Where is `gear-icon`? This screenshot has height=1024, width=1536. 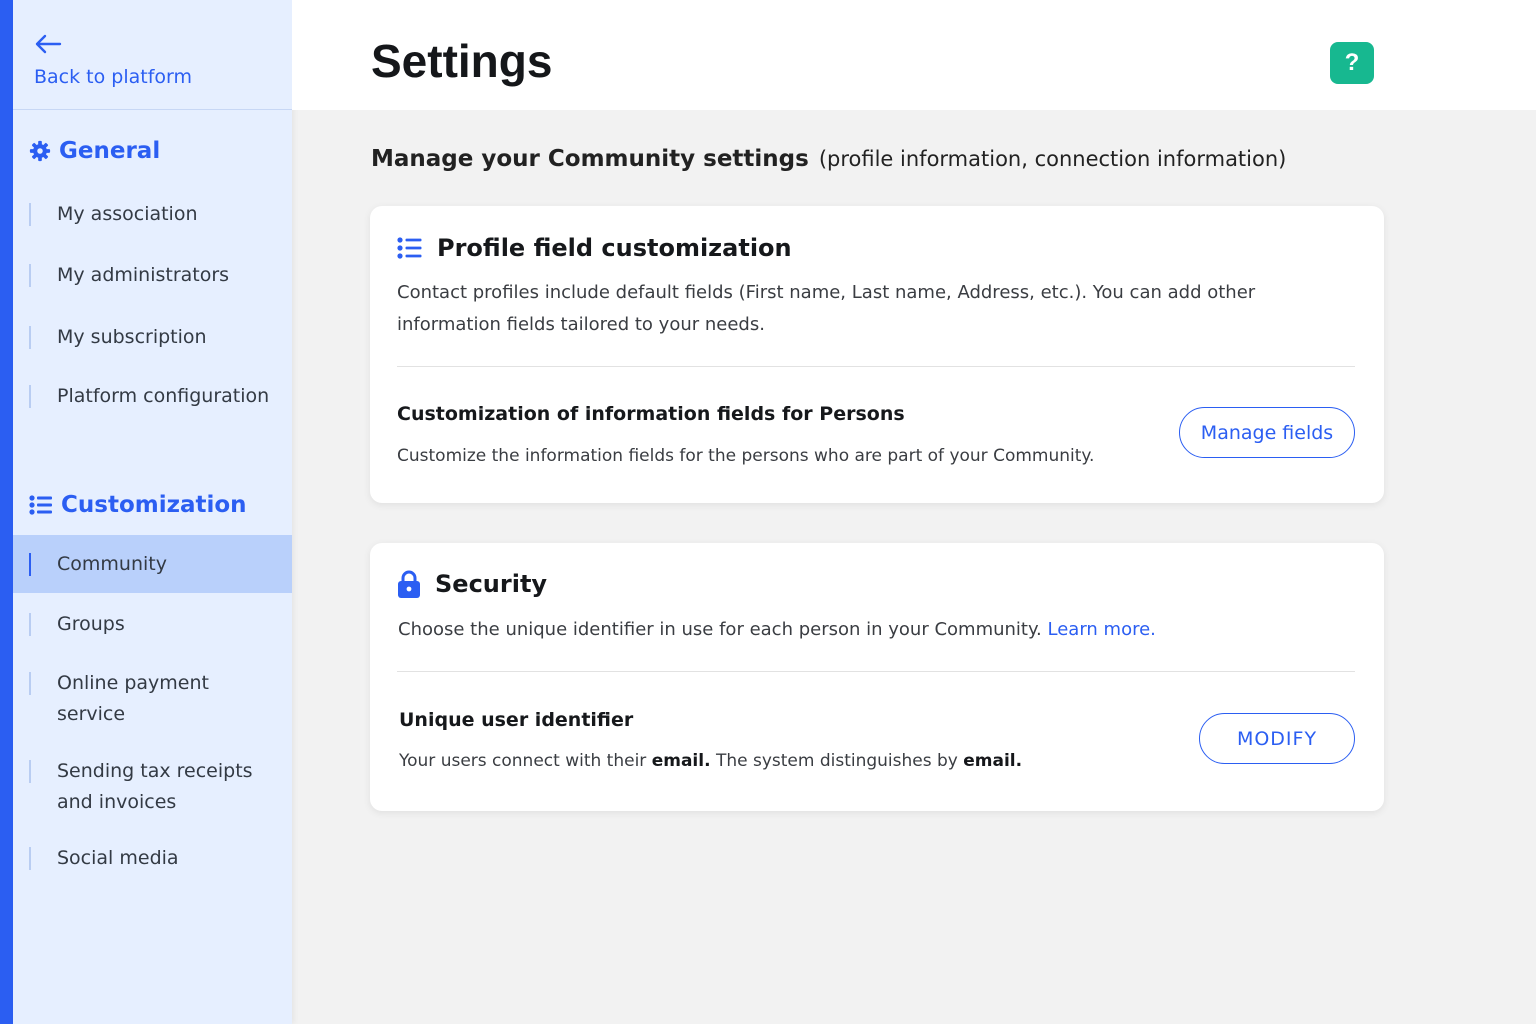 gear-icon is located at coordinates (40, 151).